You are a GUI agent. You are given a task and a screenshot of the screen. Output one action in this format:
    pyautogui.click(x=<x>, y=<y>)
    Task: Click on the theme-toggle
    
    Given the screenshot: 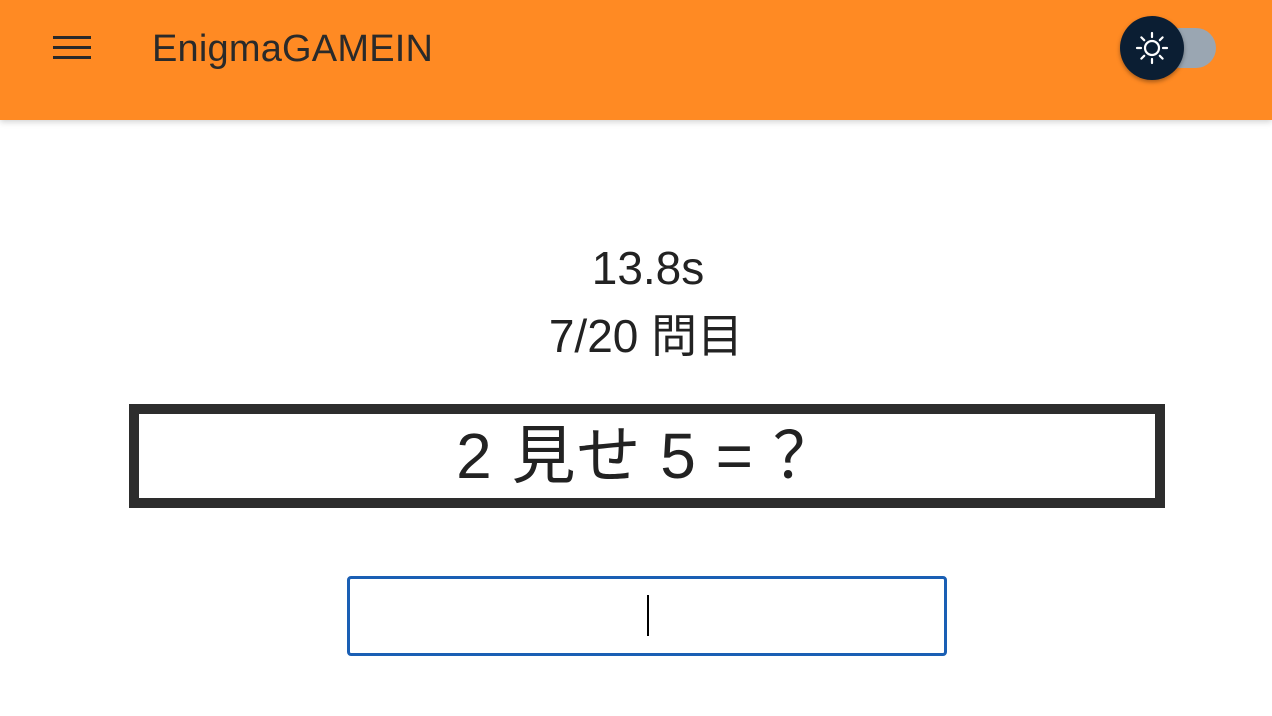 What is the action you would take?
    pyautogui.click(x=1170, y=48)
    